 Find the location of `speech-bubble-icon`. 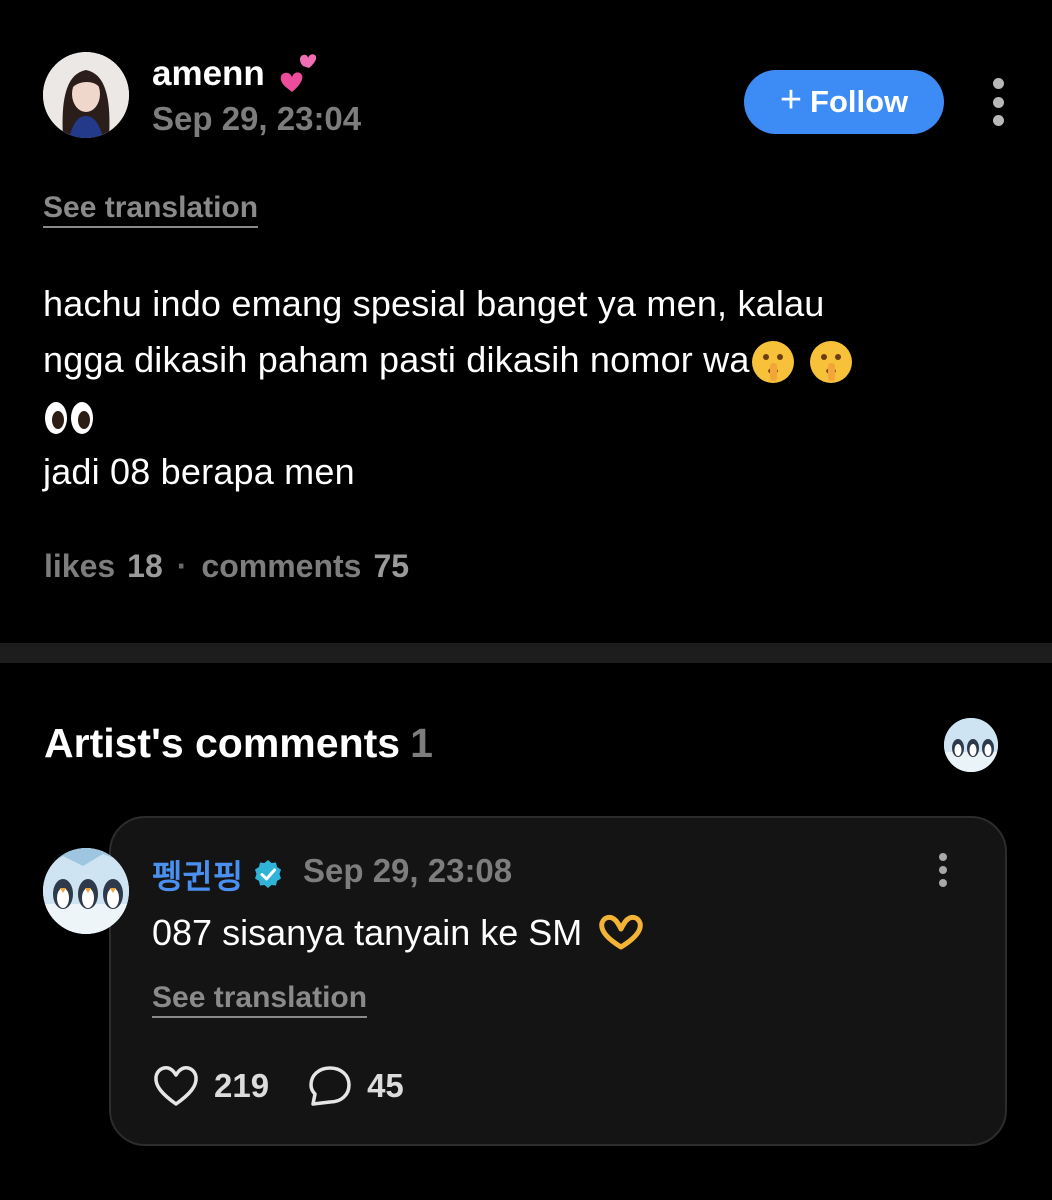

speech-bubble-icon is located at coordinates (330, 1086).